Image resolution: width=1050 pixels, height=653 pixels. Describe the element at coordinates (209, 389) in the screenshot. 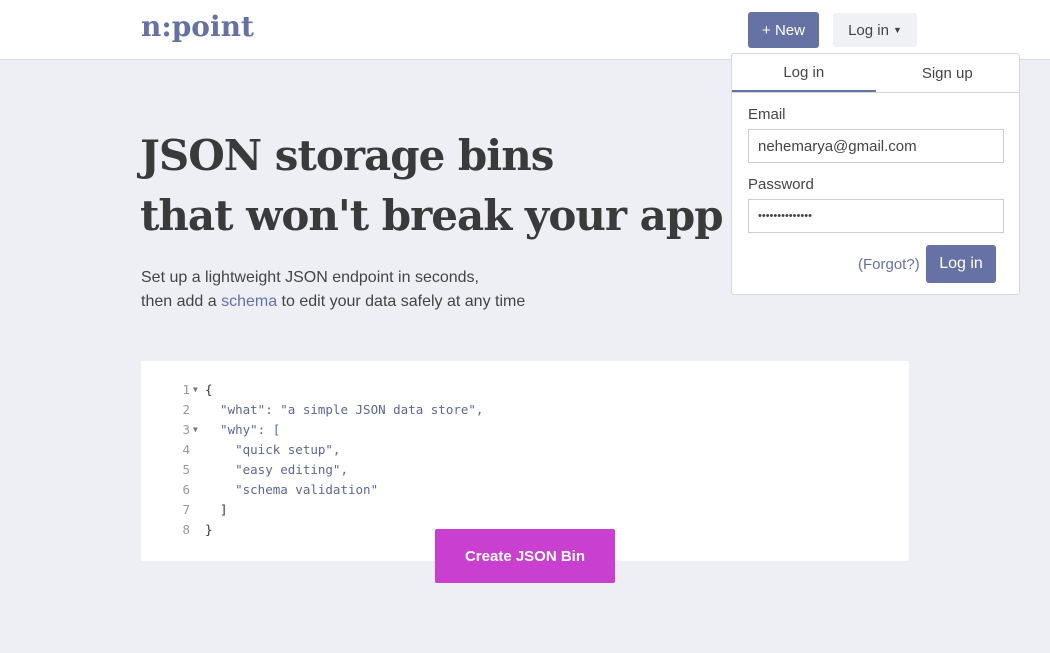

I see `code-text: {` at that location.